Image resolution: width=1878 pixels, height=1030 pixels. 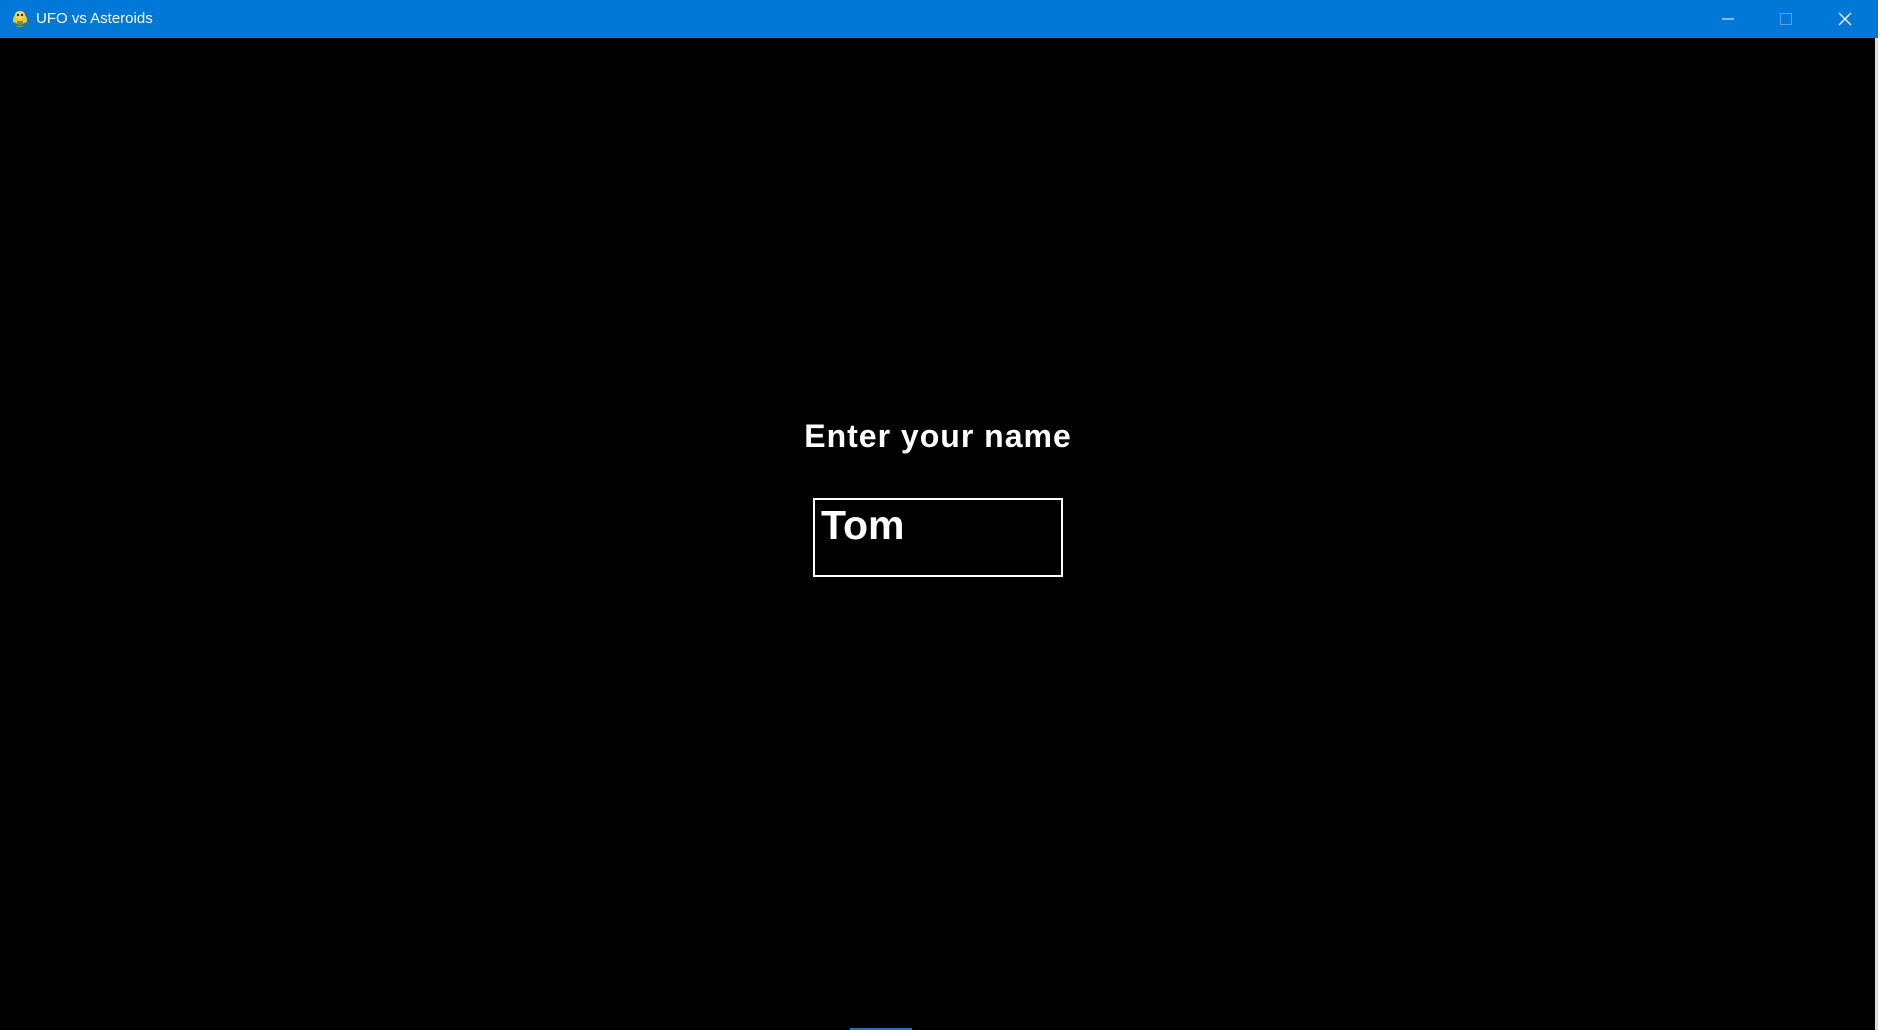 What do you see at coordinates (938, 436) in the screenshot?
I see `name-prompt: Enter your name` at bounding box center [938, 436].